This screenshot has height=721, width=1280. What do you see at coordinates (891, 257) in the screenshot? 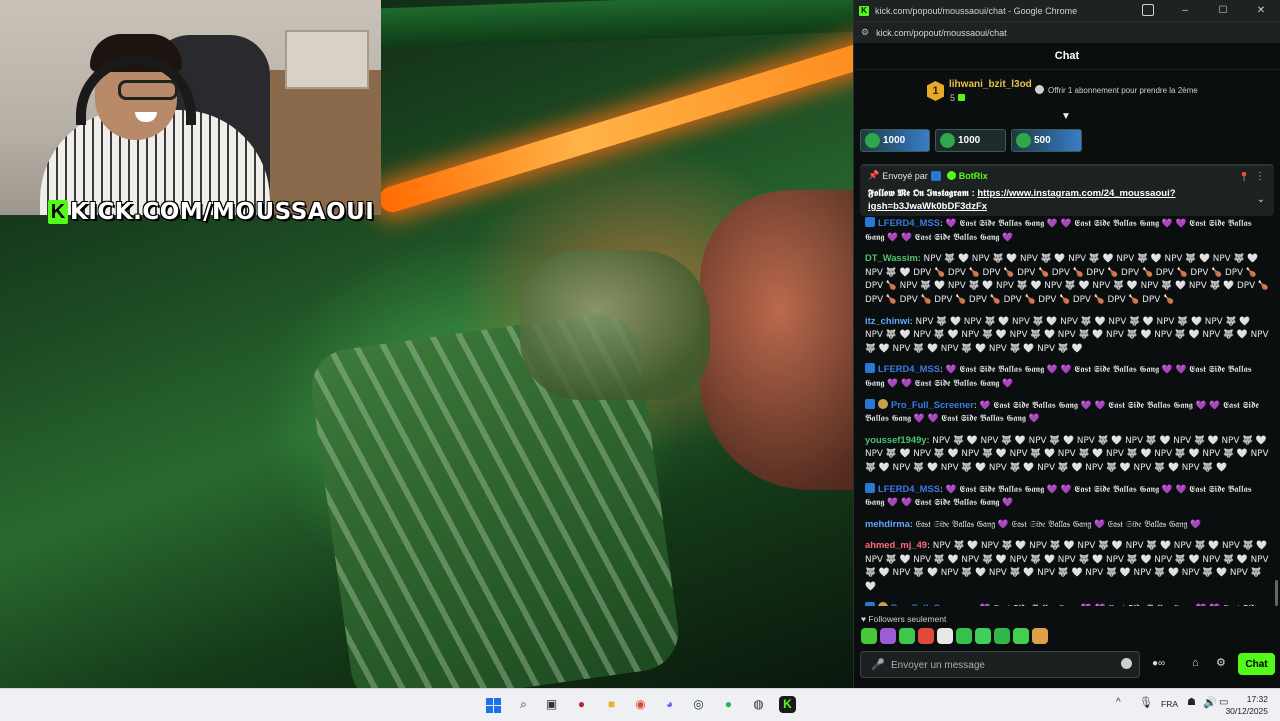
I see `chat-username: DT_Wassim` at bounding box center [891, 257].